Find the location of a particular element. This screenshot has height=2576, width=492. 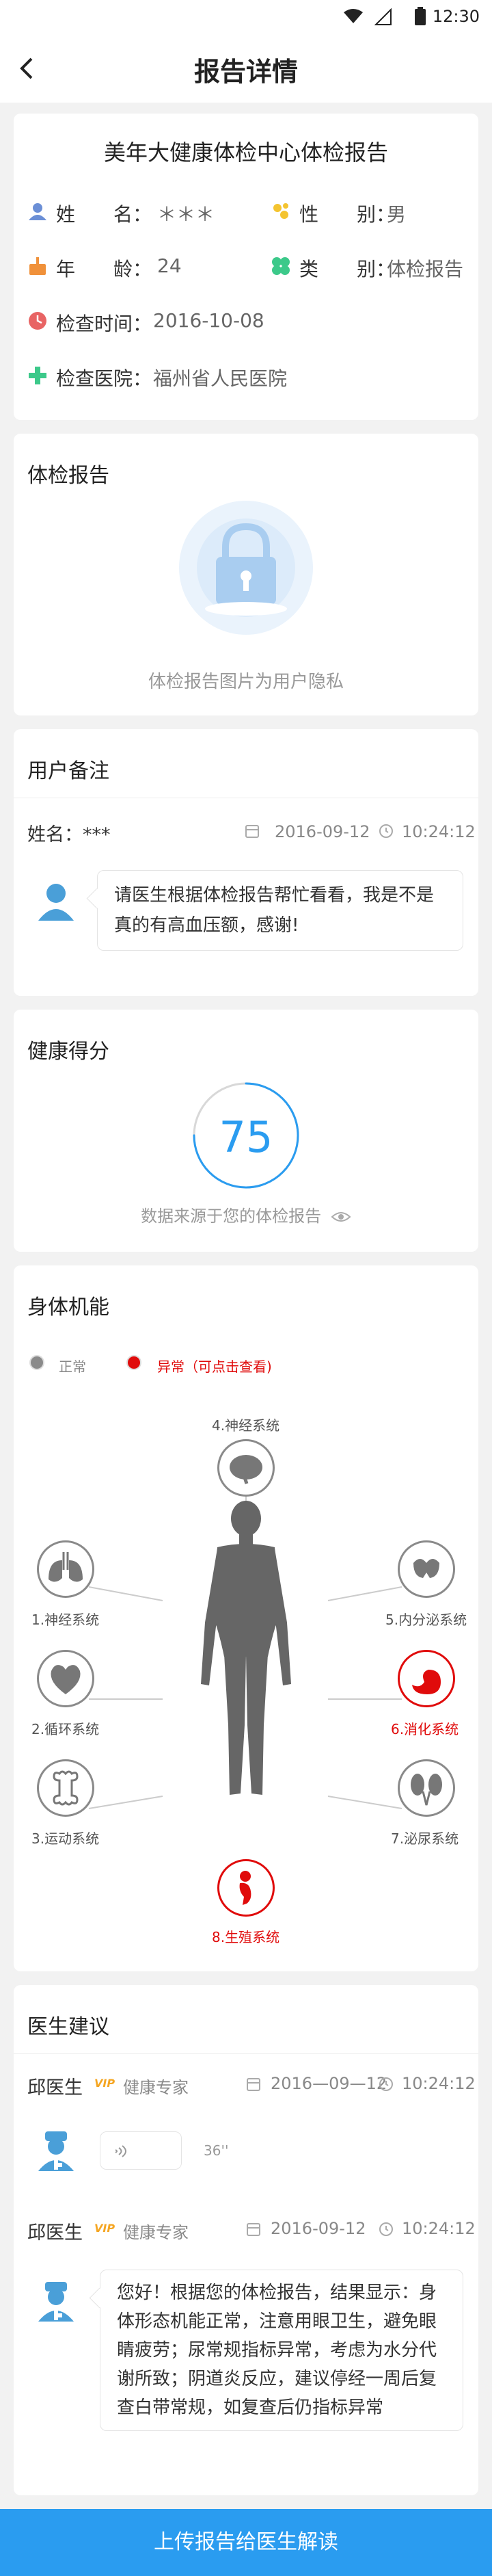

reproductive-icon is located at coordinates (245, 1888).